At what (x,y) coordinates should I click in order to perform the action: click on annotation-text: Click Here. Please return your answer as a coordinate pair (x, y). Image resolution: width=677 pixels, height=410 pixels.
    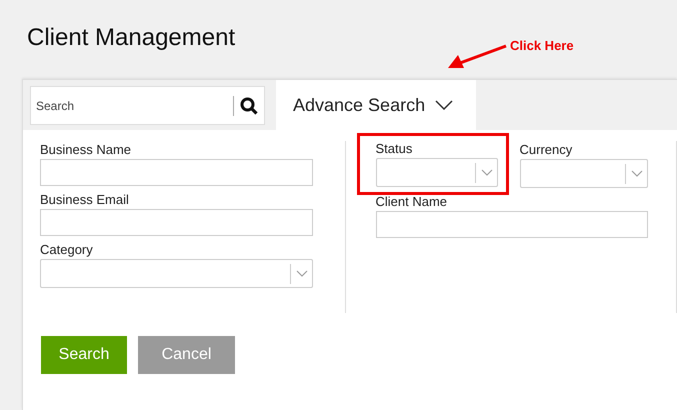
    Looking at the image, I should click on (542, 45).